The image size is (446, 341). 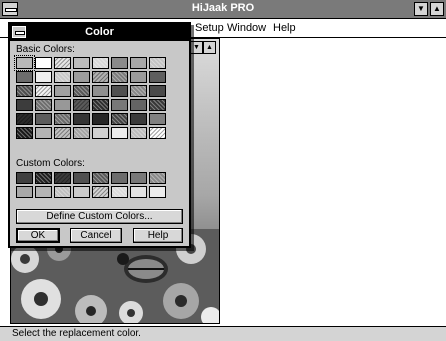 I want to click on cancel-button: Cancel, so click(x=96, y=235).